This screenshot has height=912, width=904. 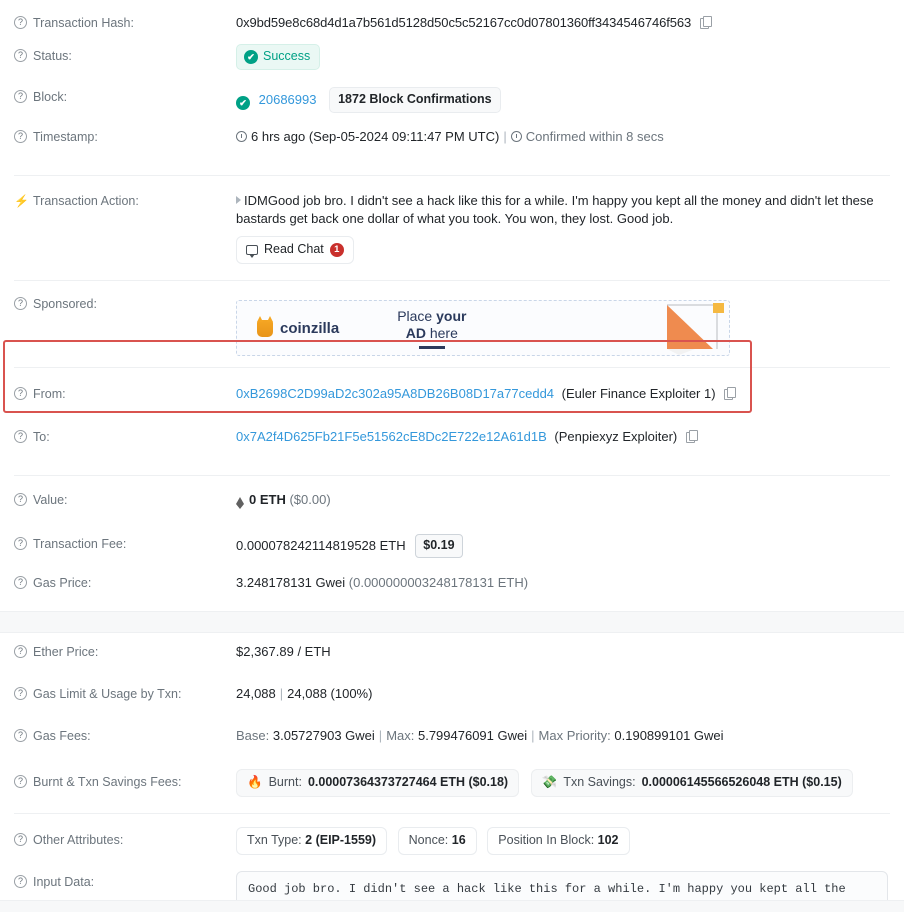 I want to click on timestamp-text: 6 hrs ago (Sep-05-2024 09:11:47 PM UTC), so click(x=375, y=136).